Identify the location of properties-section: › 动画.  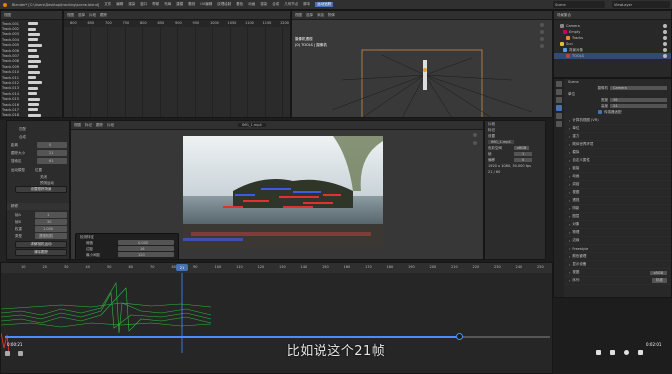
(618, 177).